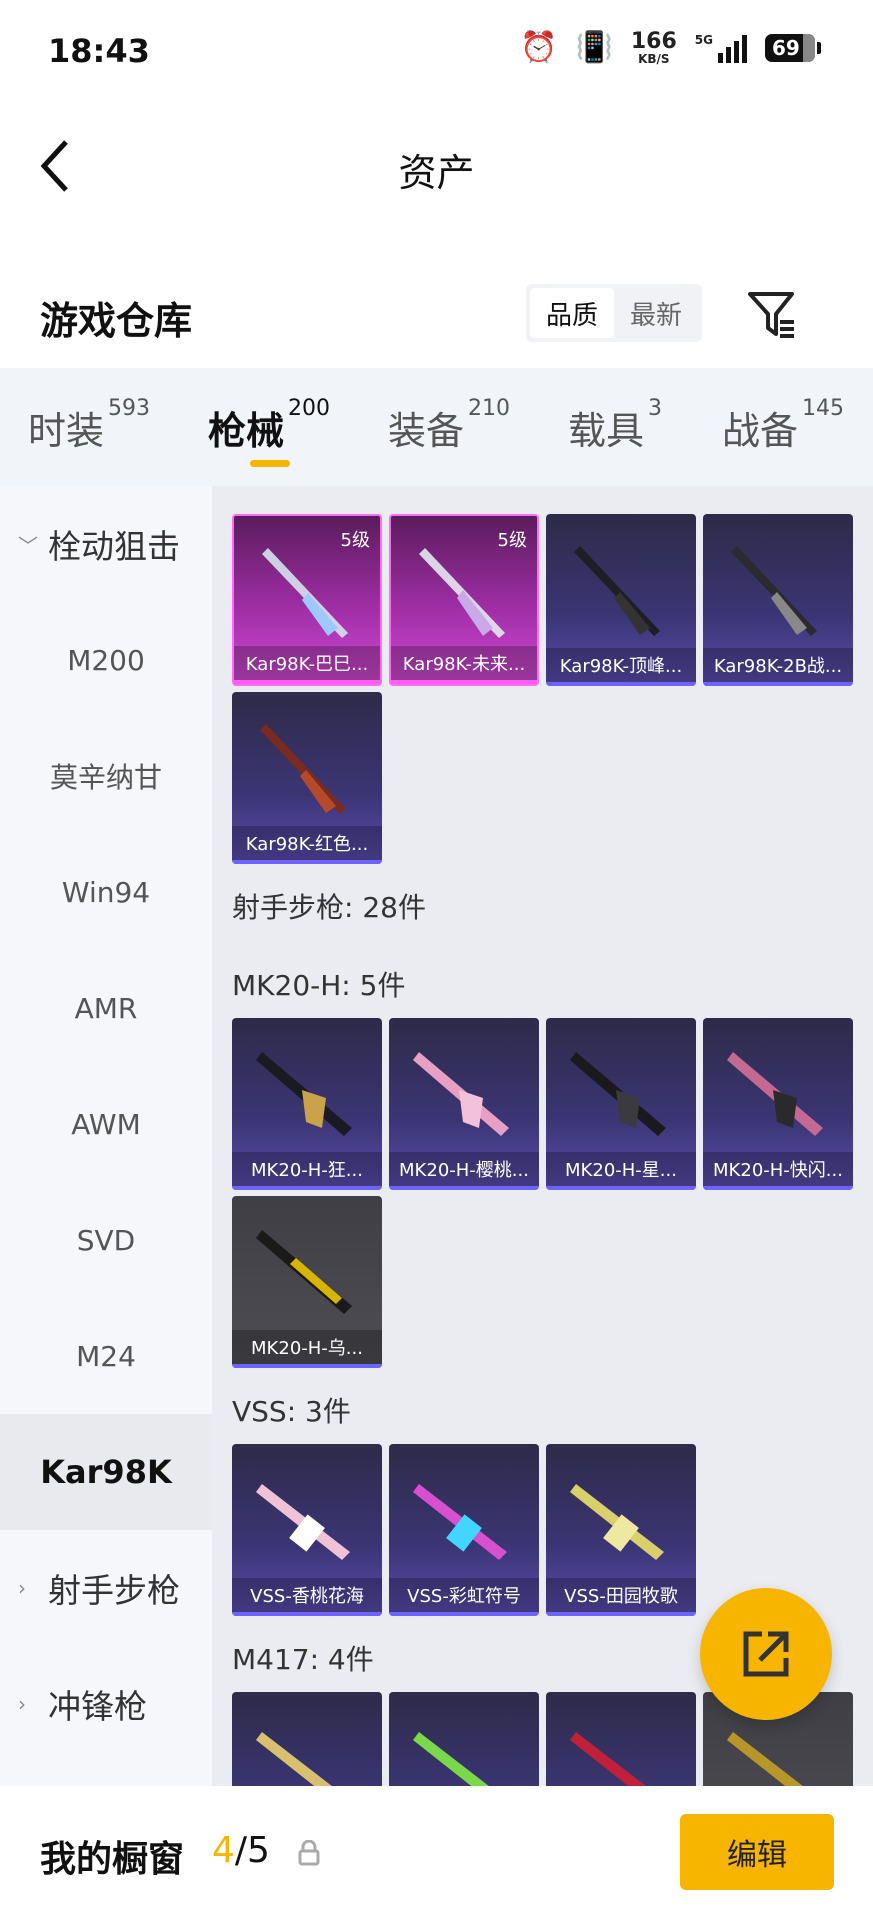  Describe the element at coordinates (223, 1850) in the screenshot. I see `showcase-current: 4` at that location.